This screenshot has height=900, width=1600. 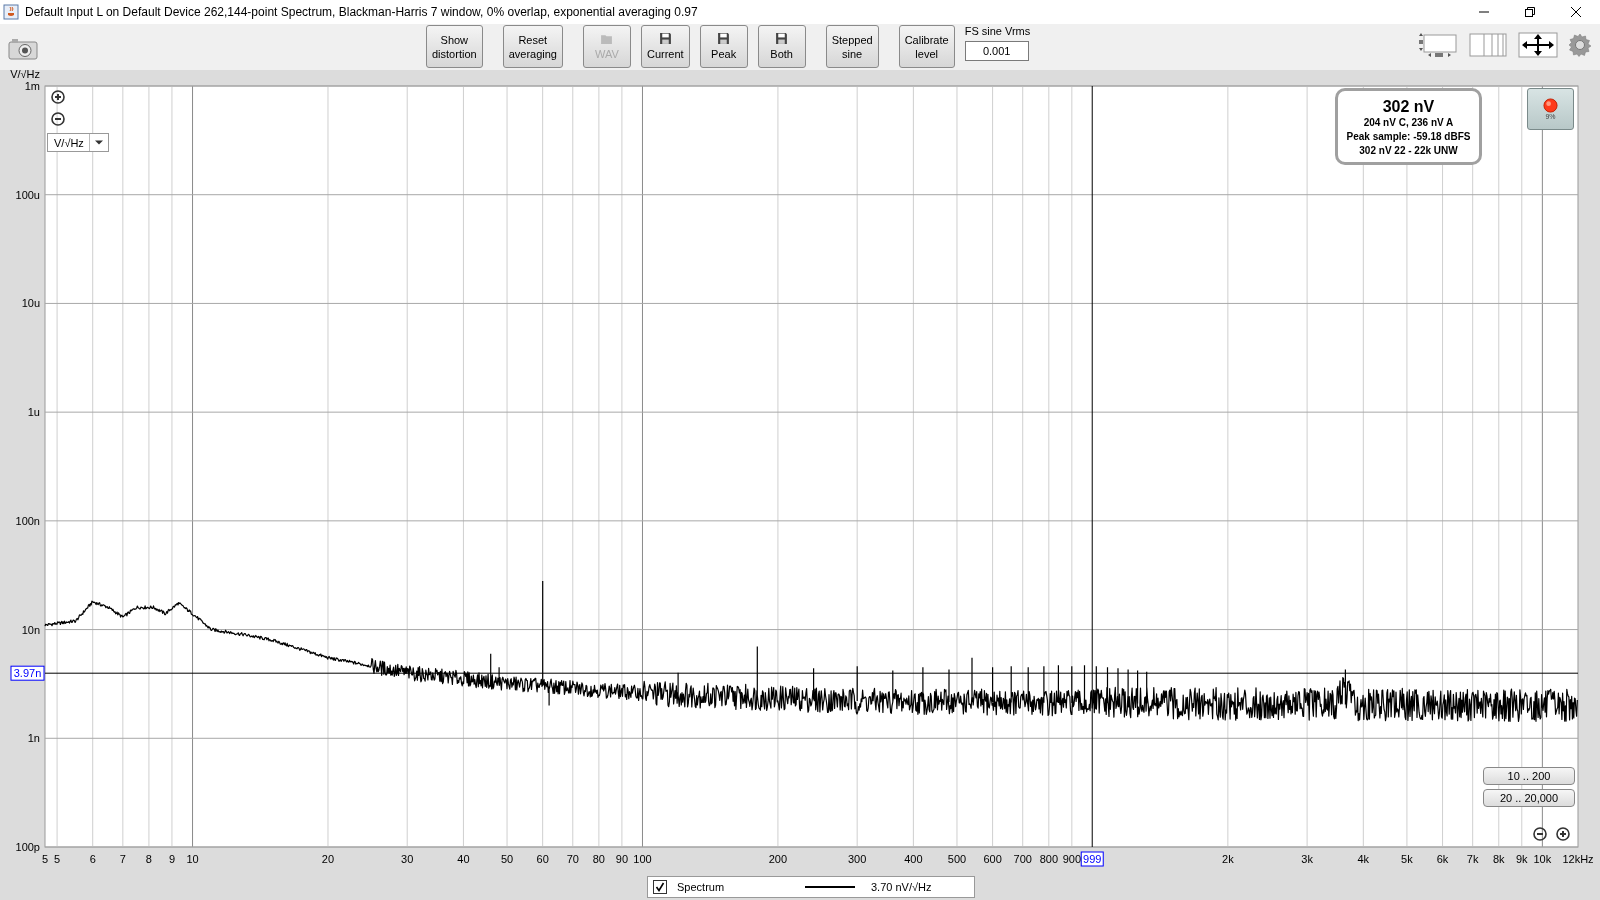 I want to click on status-light-icon, so click(x=1550, y=105).